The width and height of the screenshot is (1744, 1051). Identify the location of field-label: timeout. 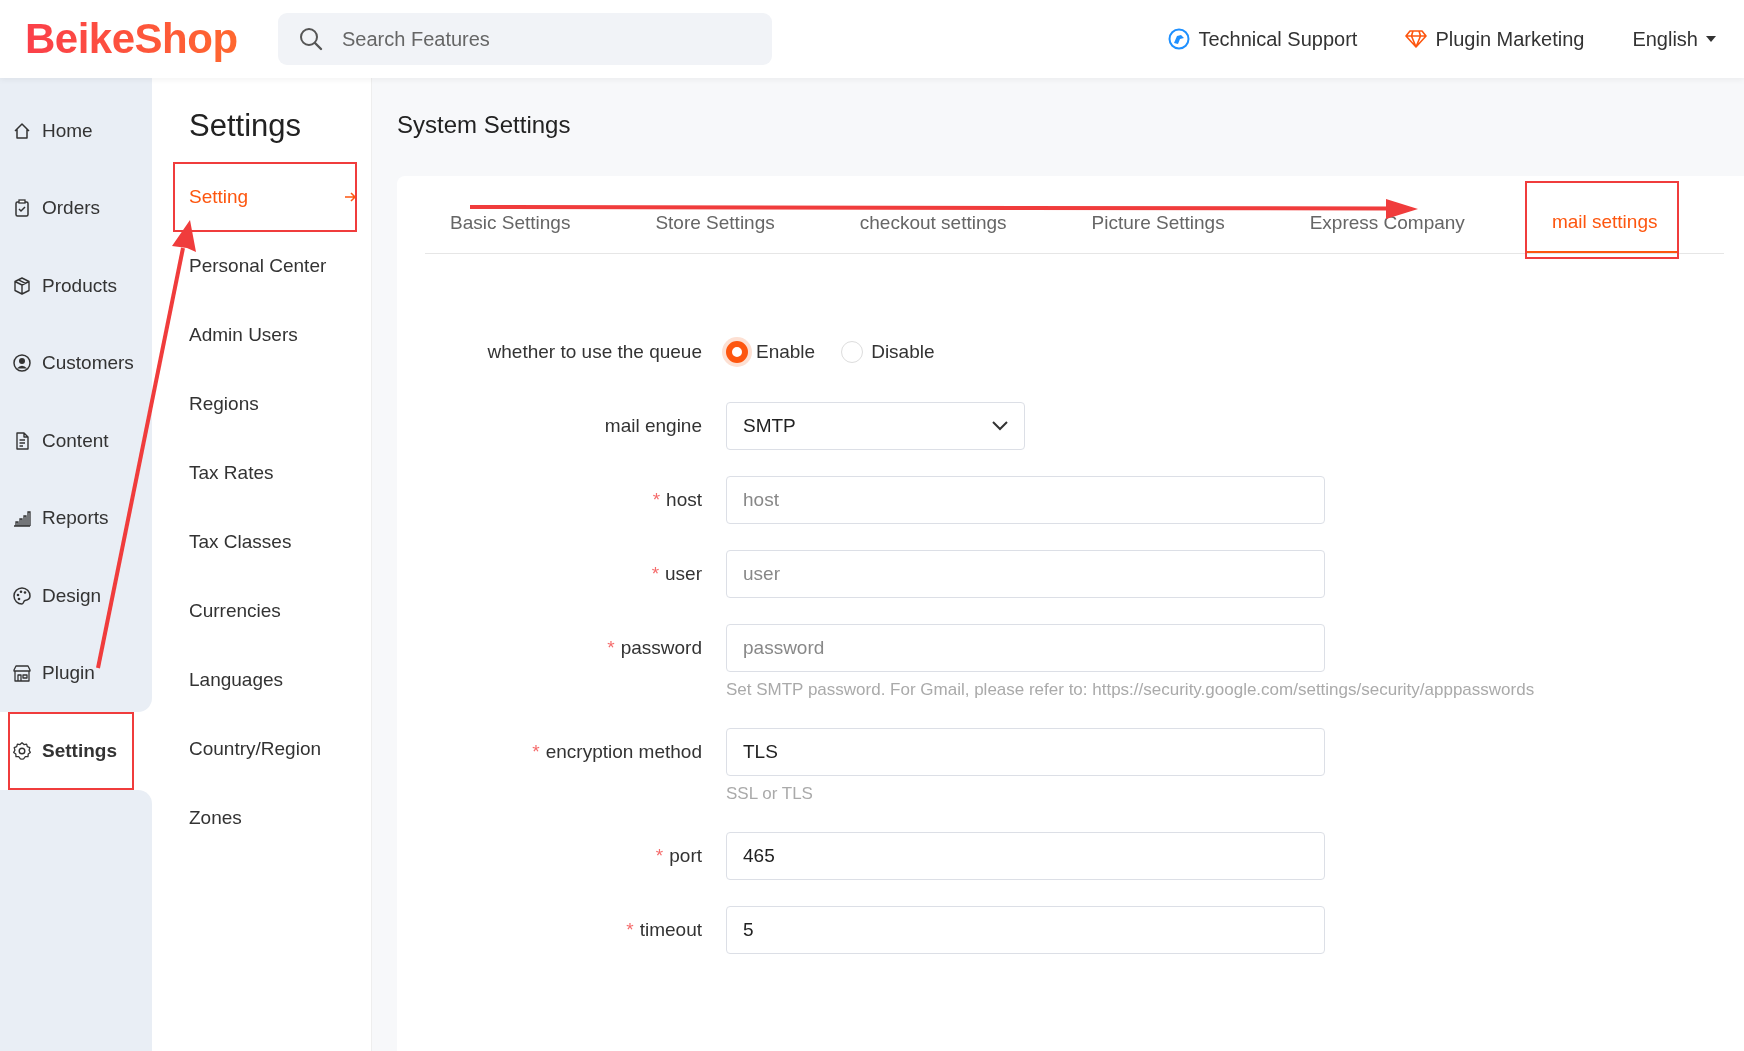
(670, 930).